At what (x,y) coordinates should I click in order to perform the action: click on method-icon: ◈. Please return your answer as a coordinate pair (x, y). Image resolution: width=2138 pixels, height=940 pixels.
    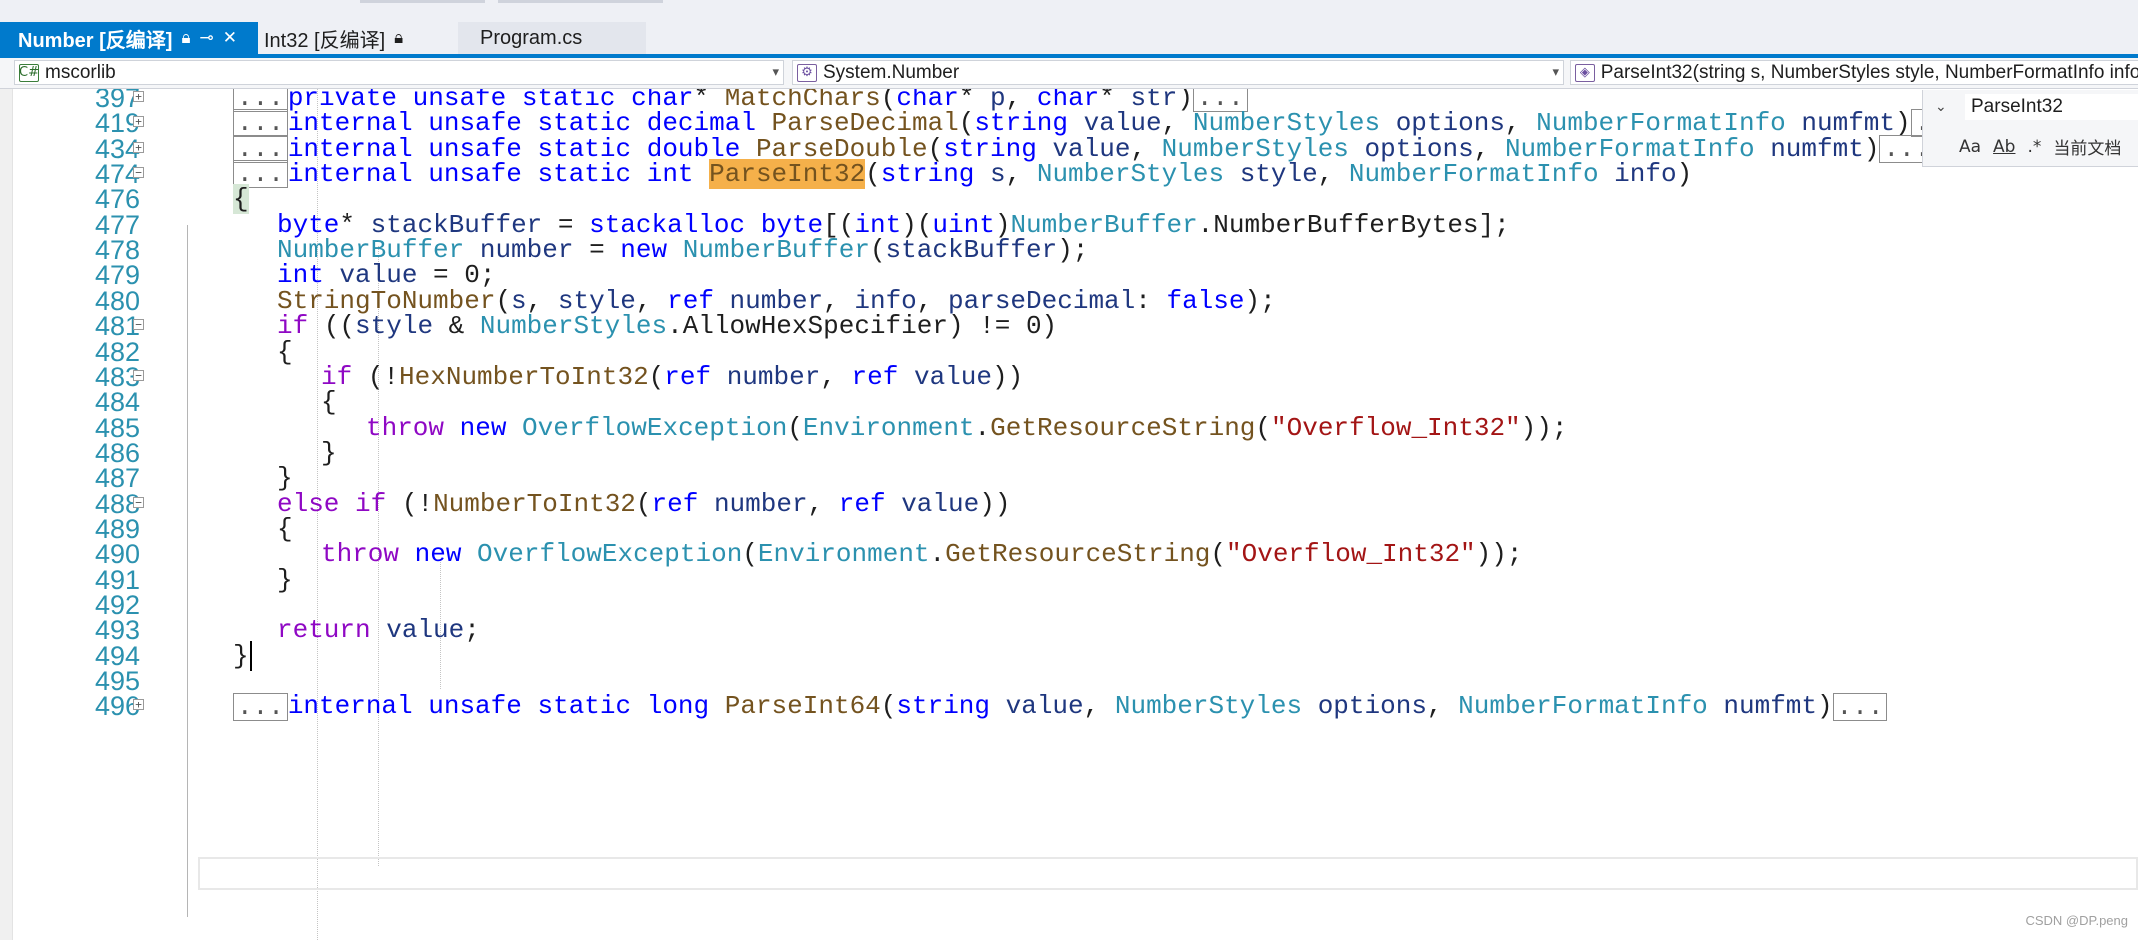
    Looking at the image, I should click on (1585, 72).